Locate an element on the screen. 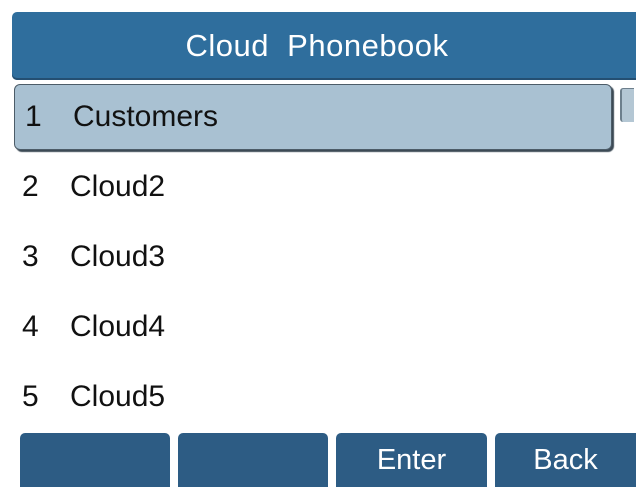 The width and height of the screenshot is (636, 487). list-item-label: Cloud4 is located at coordinates (118, 326).